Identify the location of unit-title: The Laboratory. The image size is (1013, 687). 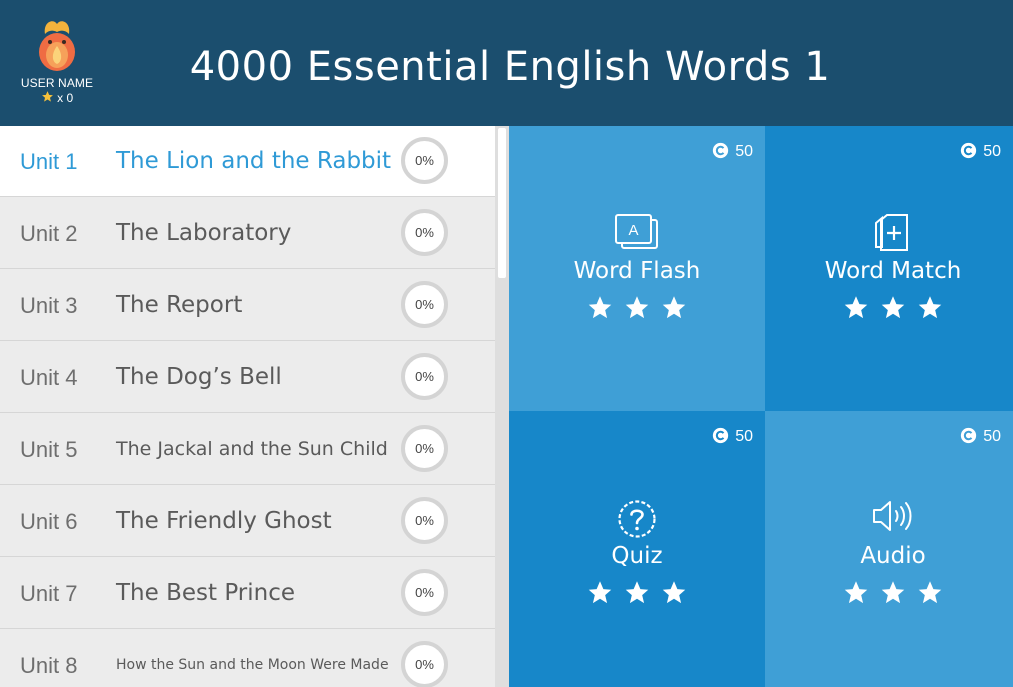
(204, 233).